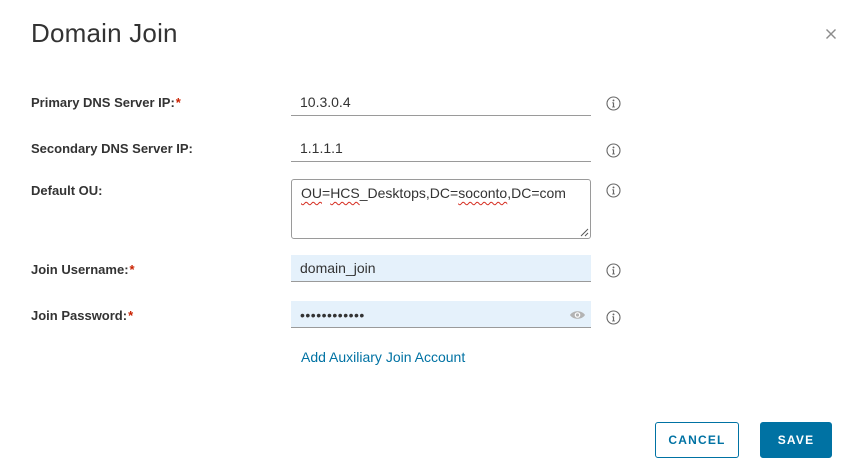  I want to click on join-password-label-text: Join Password:, so click(79, 315).